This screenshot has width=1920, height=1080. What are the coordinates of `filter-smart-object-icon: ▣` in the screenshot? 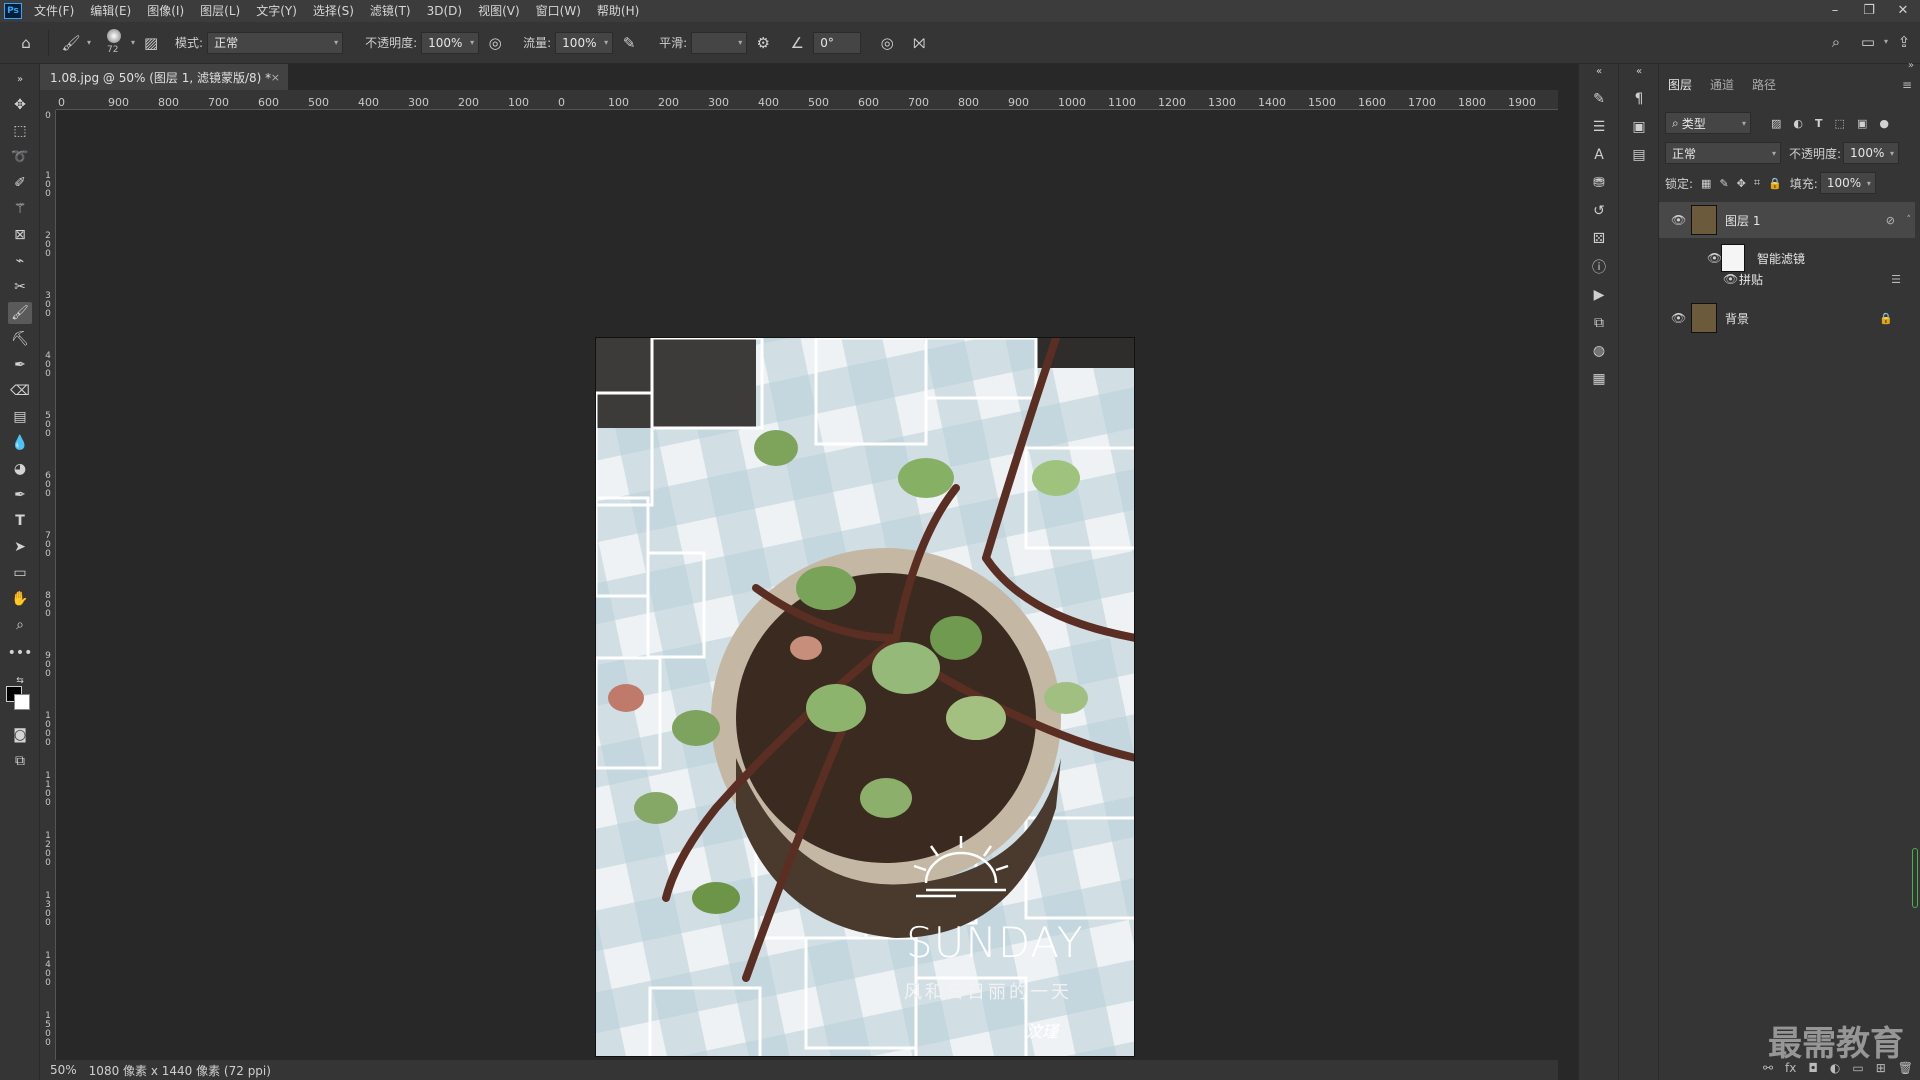 It's located at (1862, 123).